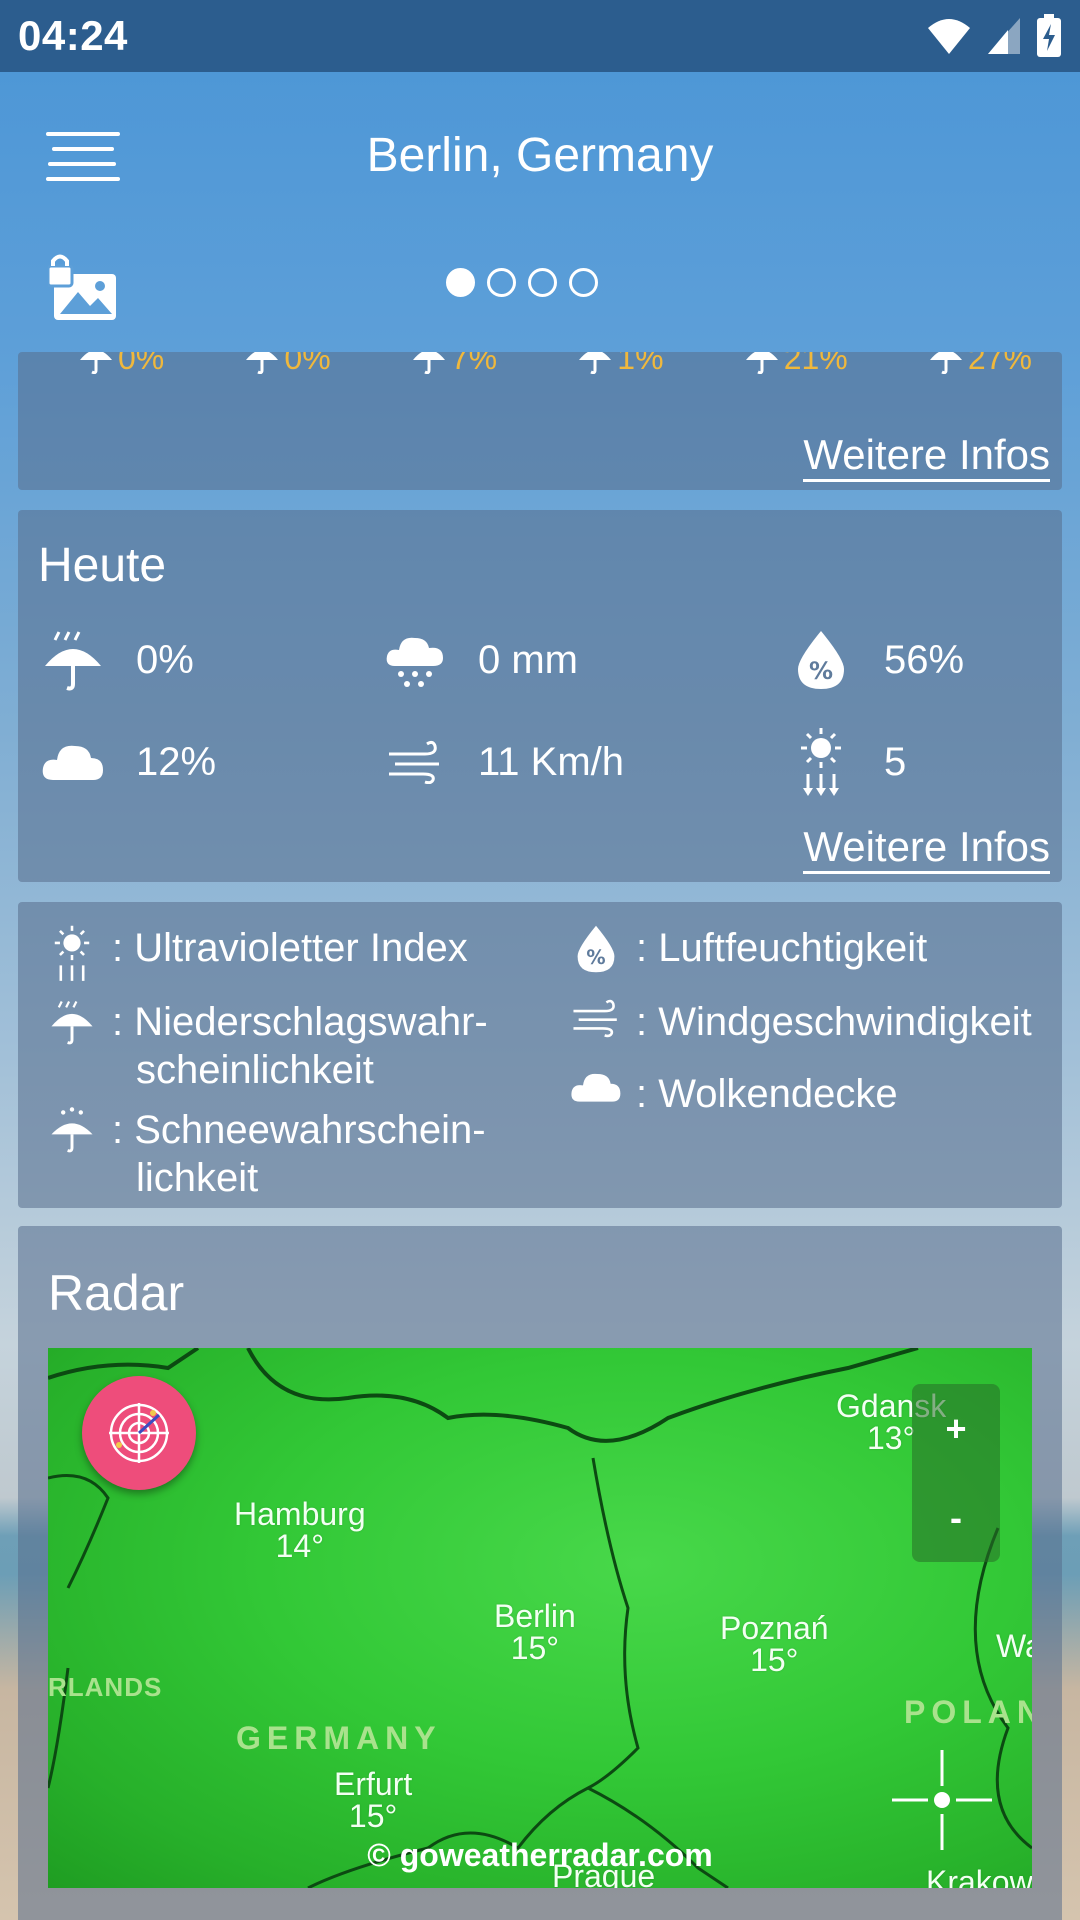 This screenshot has height=1920, width=1080. What do you see at coordinates (116, 1293) in the screenshot?
I see `radar-heading: Radar` at bounding box center [116, 1293].